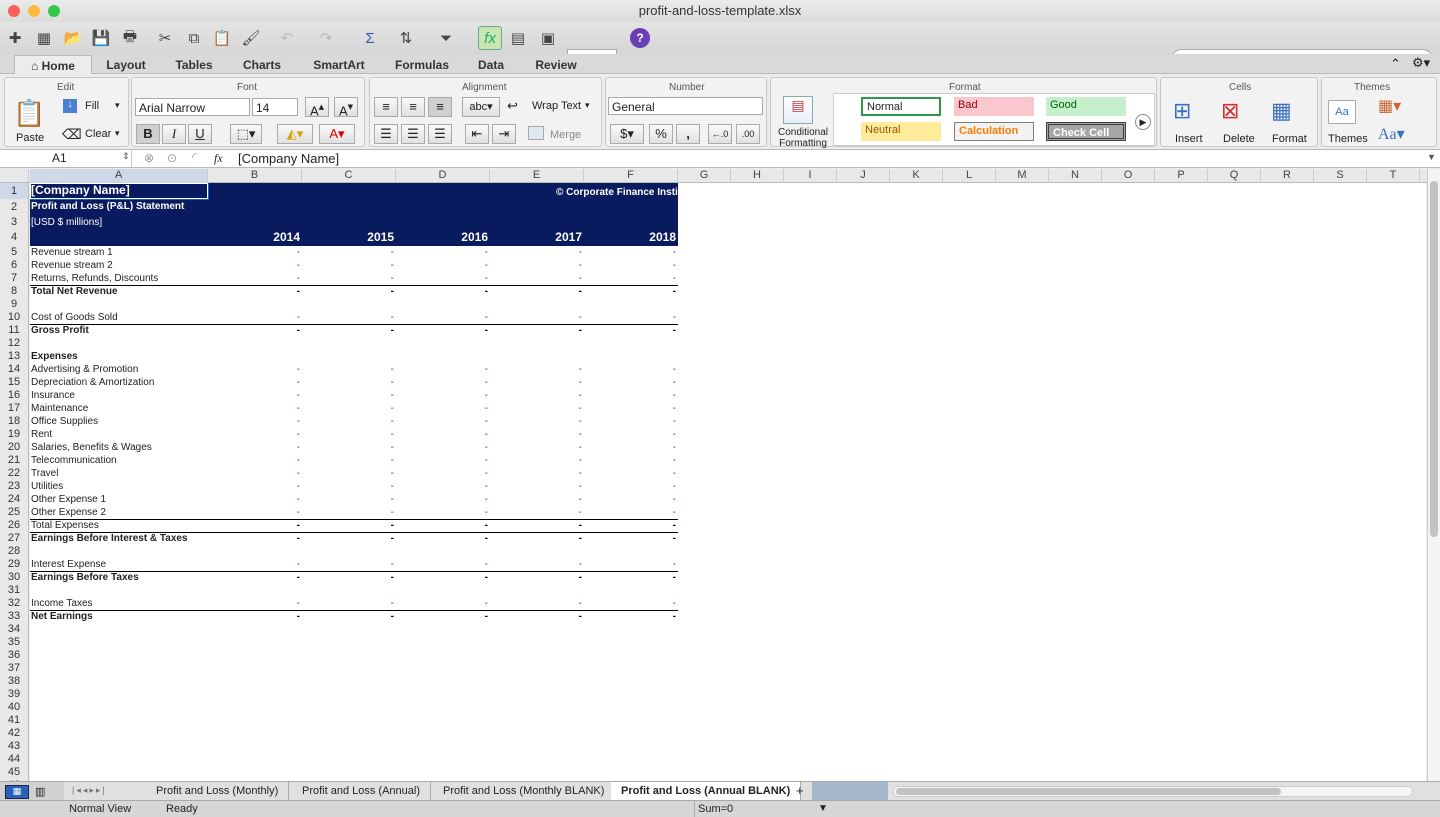  I want to click on style-good: Good, so click(1086, 106).